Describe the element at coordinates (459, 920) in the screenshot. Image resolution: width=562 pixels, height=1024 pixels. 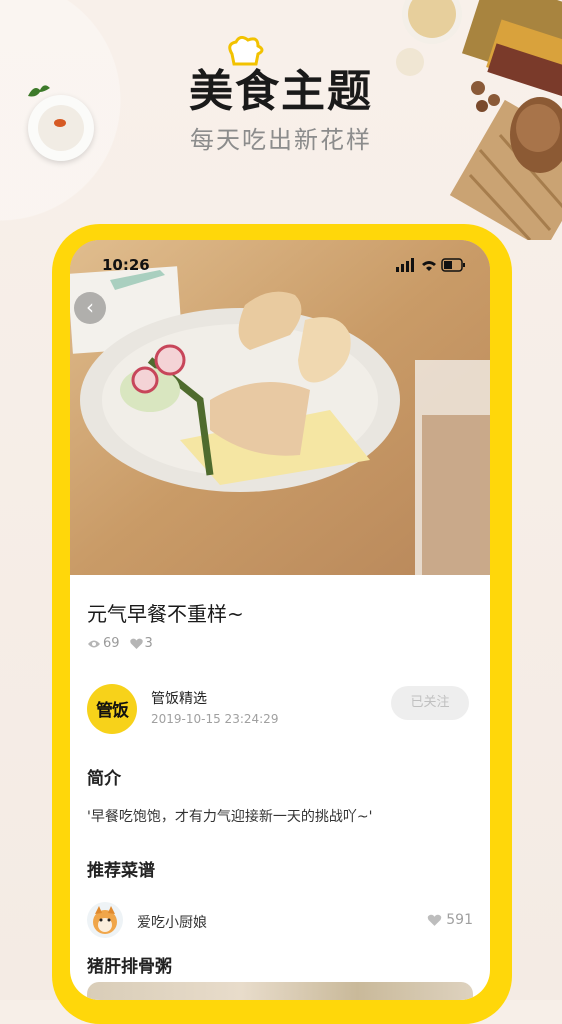
I see `recipe-likes-count: 591` at that location.